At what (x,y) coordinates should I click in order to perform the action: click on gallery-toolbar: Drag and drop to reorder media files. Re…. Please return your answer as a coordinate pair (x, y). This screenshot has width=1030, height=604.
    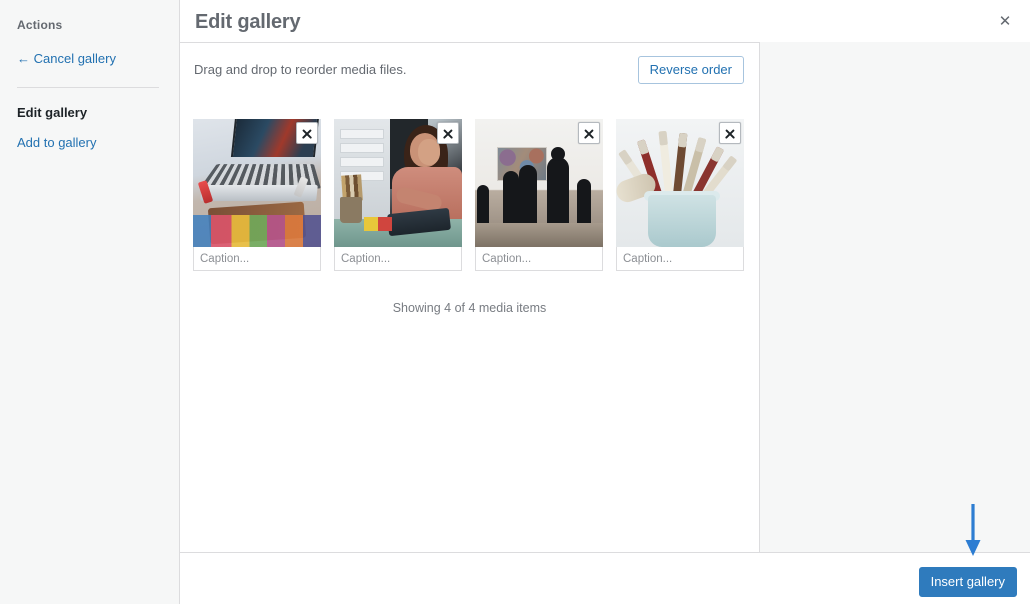
    Looking at the image, I should click on (469, 69).